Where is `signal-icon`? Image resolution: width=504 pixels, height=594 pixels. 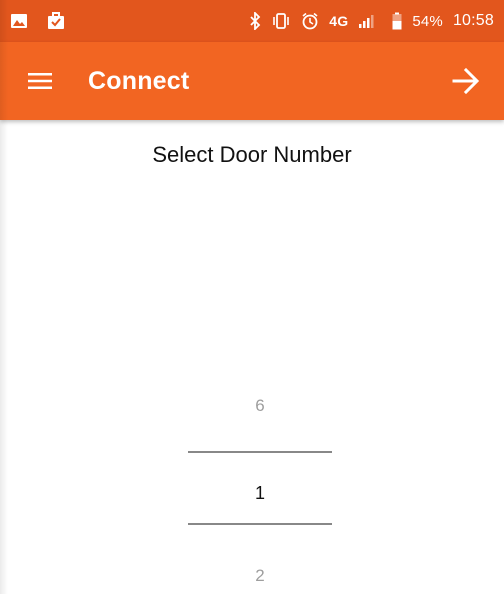
signal-icon is located at coordinates (366, 21).